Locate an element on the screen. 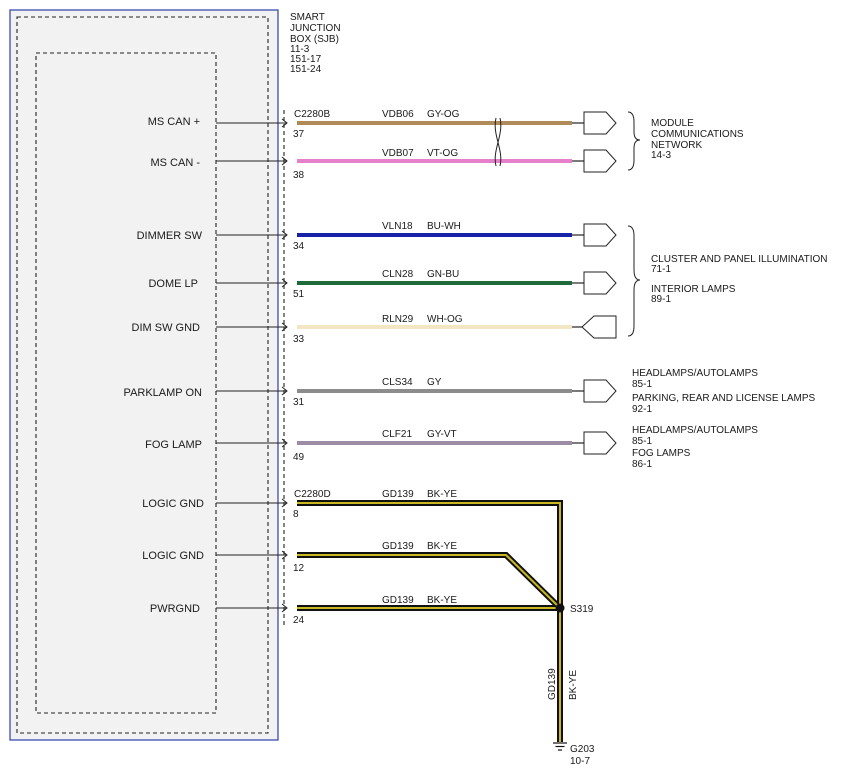 Image resolution: width=843 pixels, height=773 pixels. pin-number: 38 is located at coordinates (299, 175).